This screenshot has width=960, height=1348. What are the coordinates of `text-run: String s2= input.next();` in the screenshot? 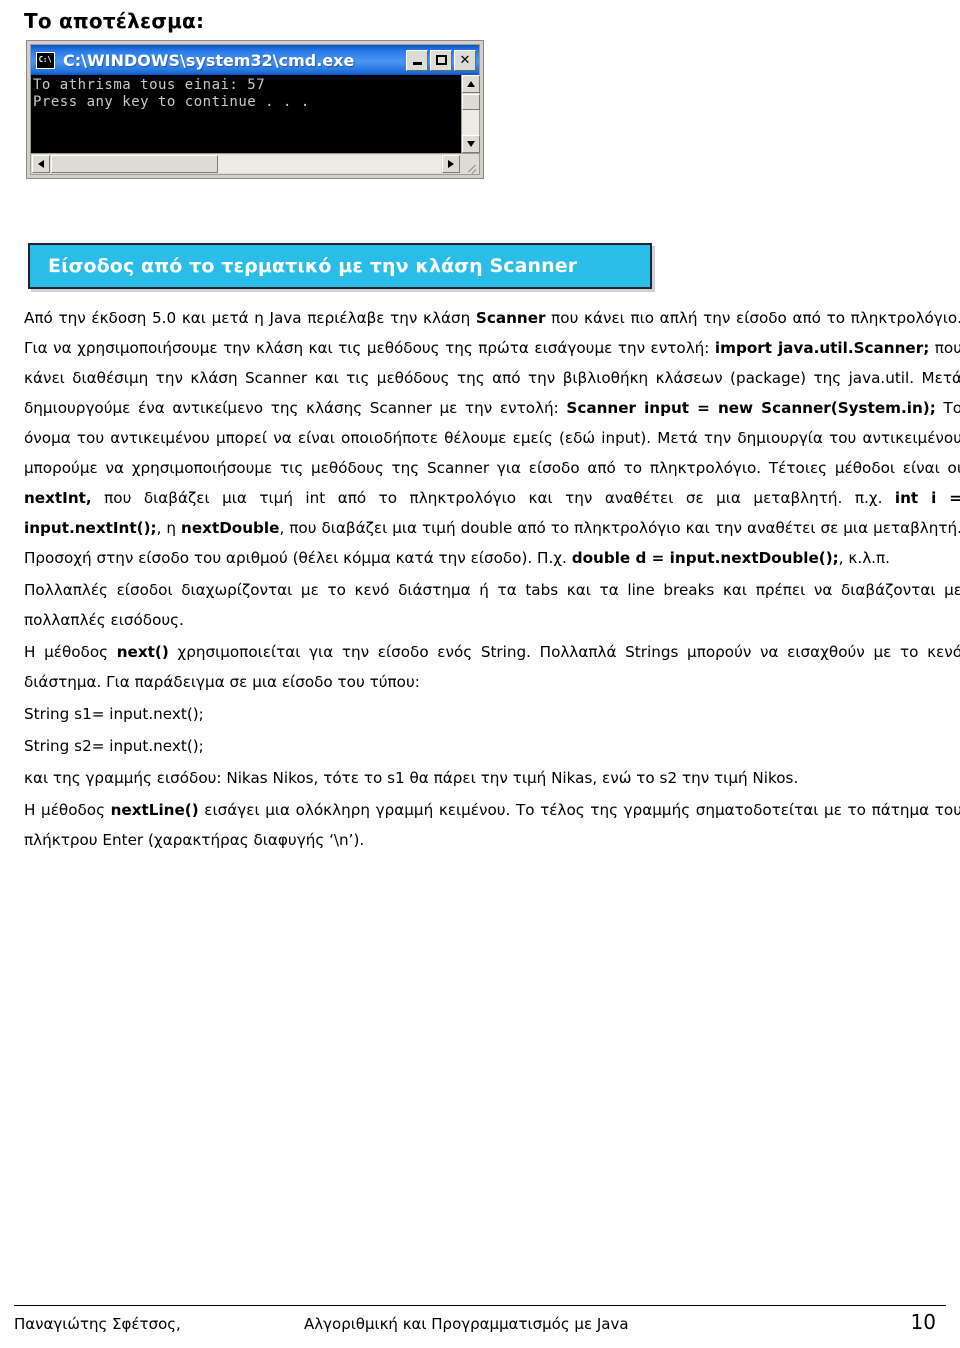 It's located at (114, 746).